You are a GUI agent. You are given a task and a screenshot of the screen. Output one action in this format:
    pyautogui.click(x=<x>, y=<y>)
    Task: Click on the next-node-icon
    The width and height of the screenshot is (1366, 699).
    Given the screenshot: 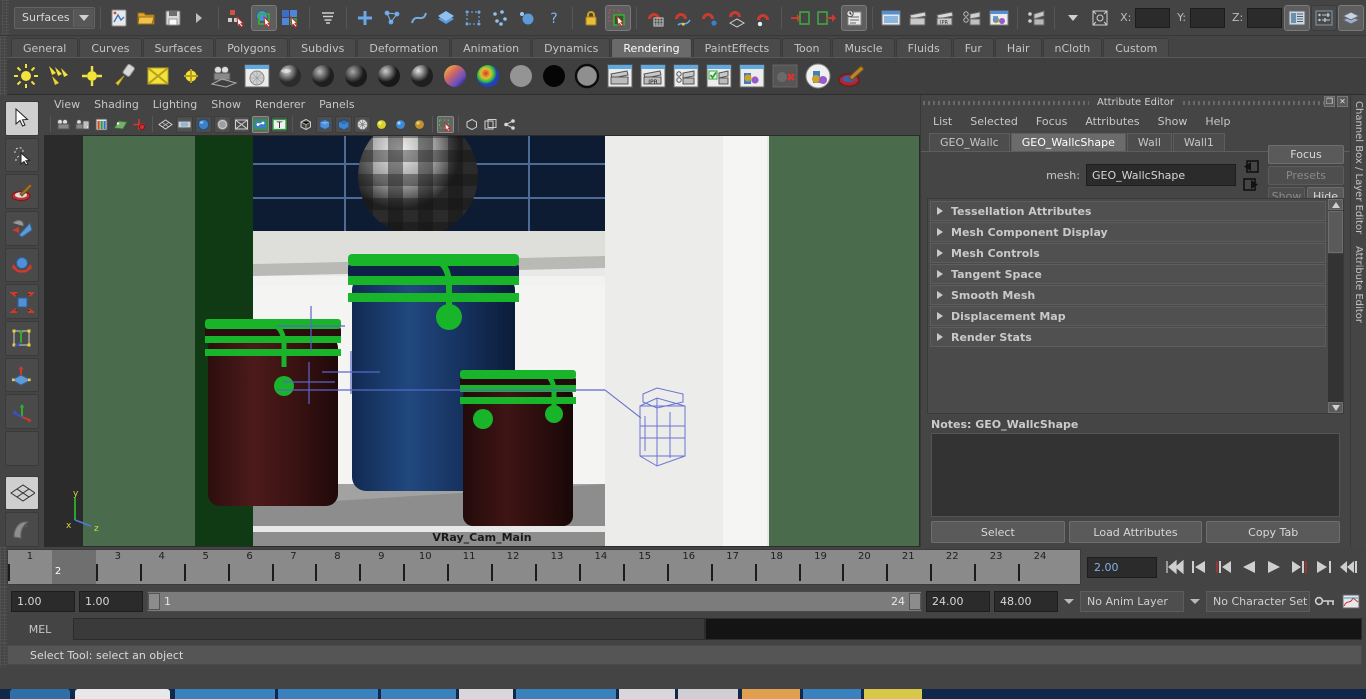 What is the action you would take?
    pyautogui.click(x=1251, y=184)
    